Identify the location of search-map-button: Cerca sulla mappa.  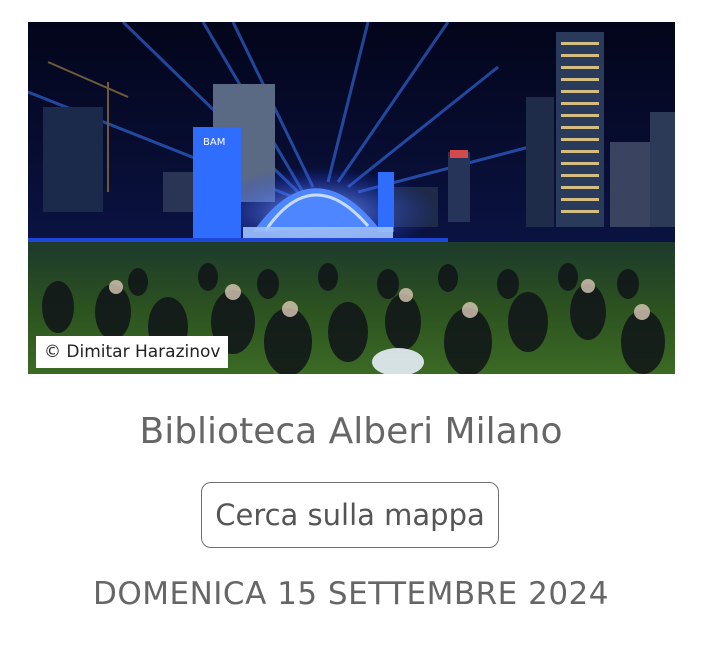
(350, 515).